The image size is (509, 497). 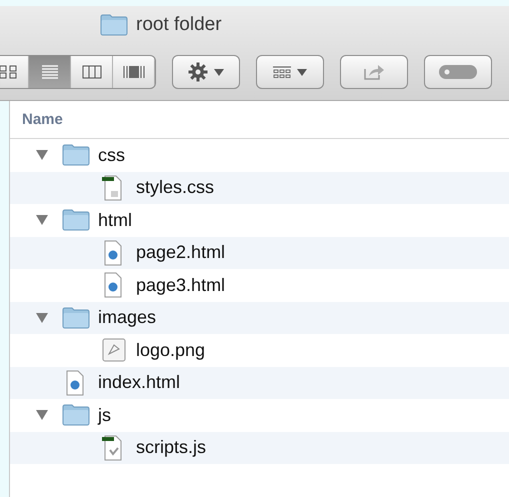 What do you see at coordinates (171, 447) in the screenshot?
I see `file-name: scripts.js` at bounding box center [171, 447].